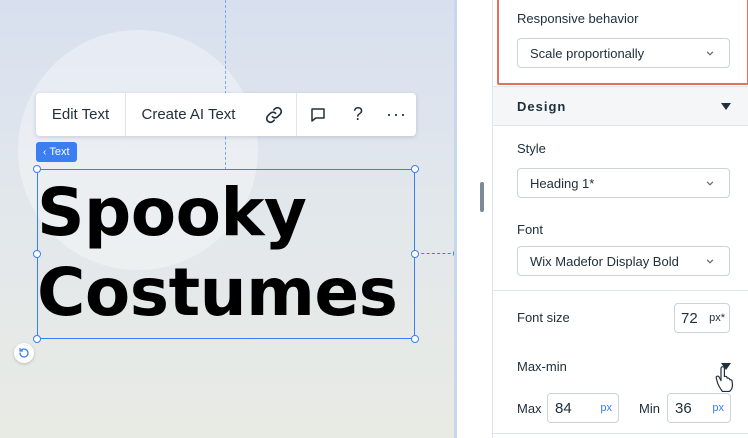  I want to click on style-label: Style, so click(531, 148).